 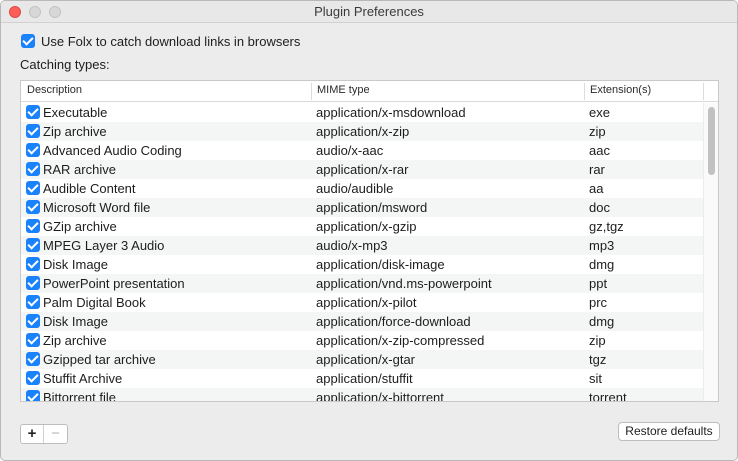 I want to click on row-description: Executable, so click(x=75, y=112).